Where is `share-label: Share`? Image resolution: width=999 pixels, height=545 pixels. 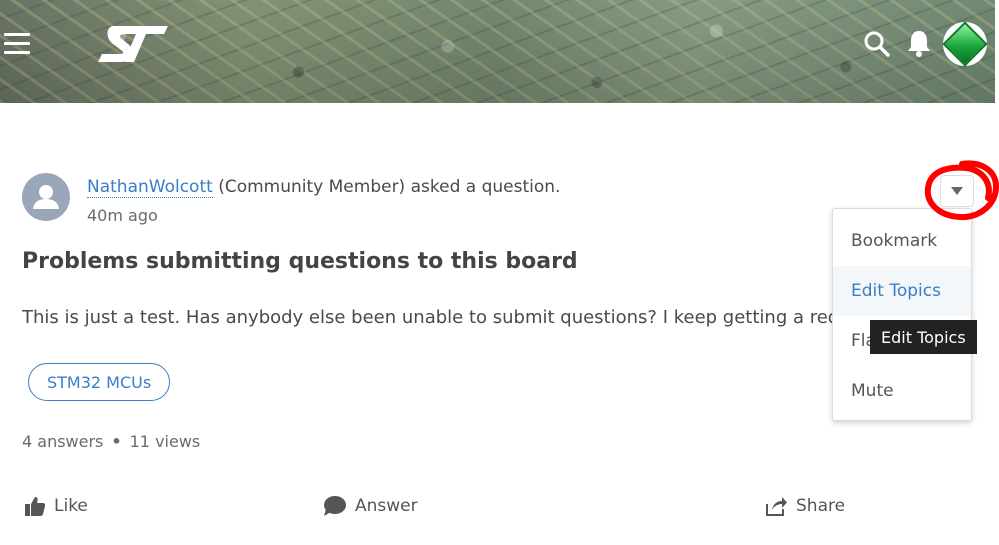 share-label: Share is located at coordinates (821, 506).